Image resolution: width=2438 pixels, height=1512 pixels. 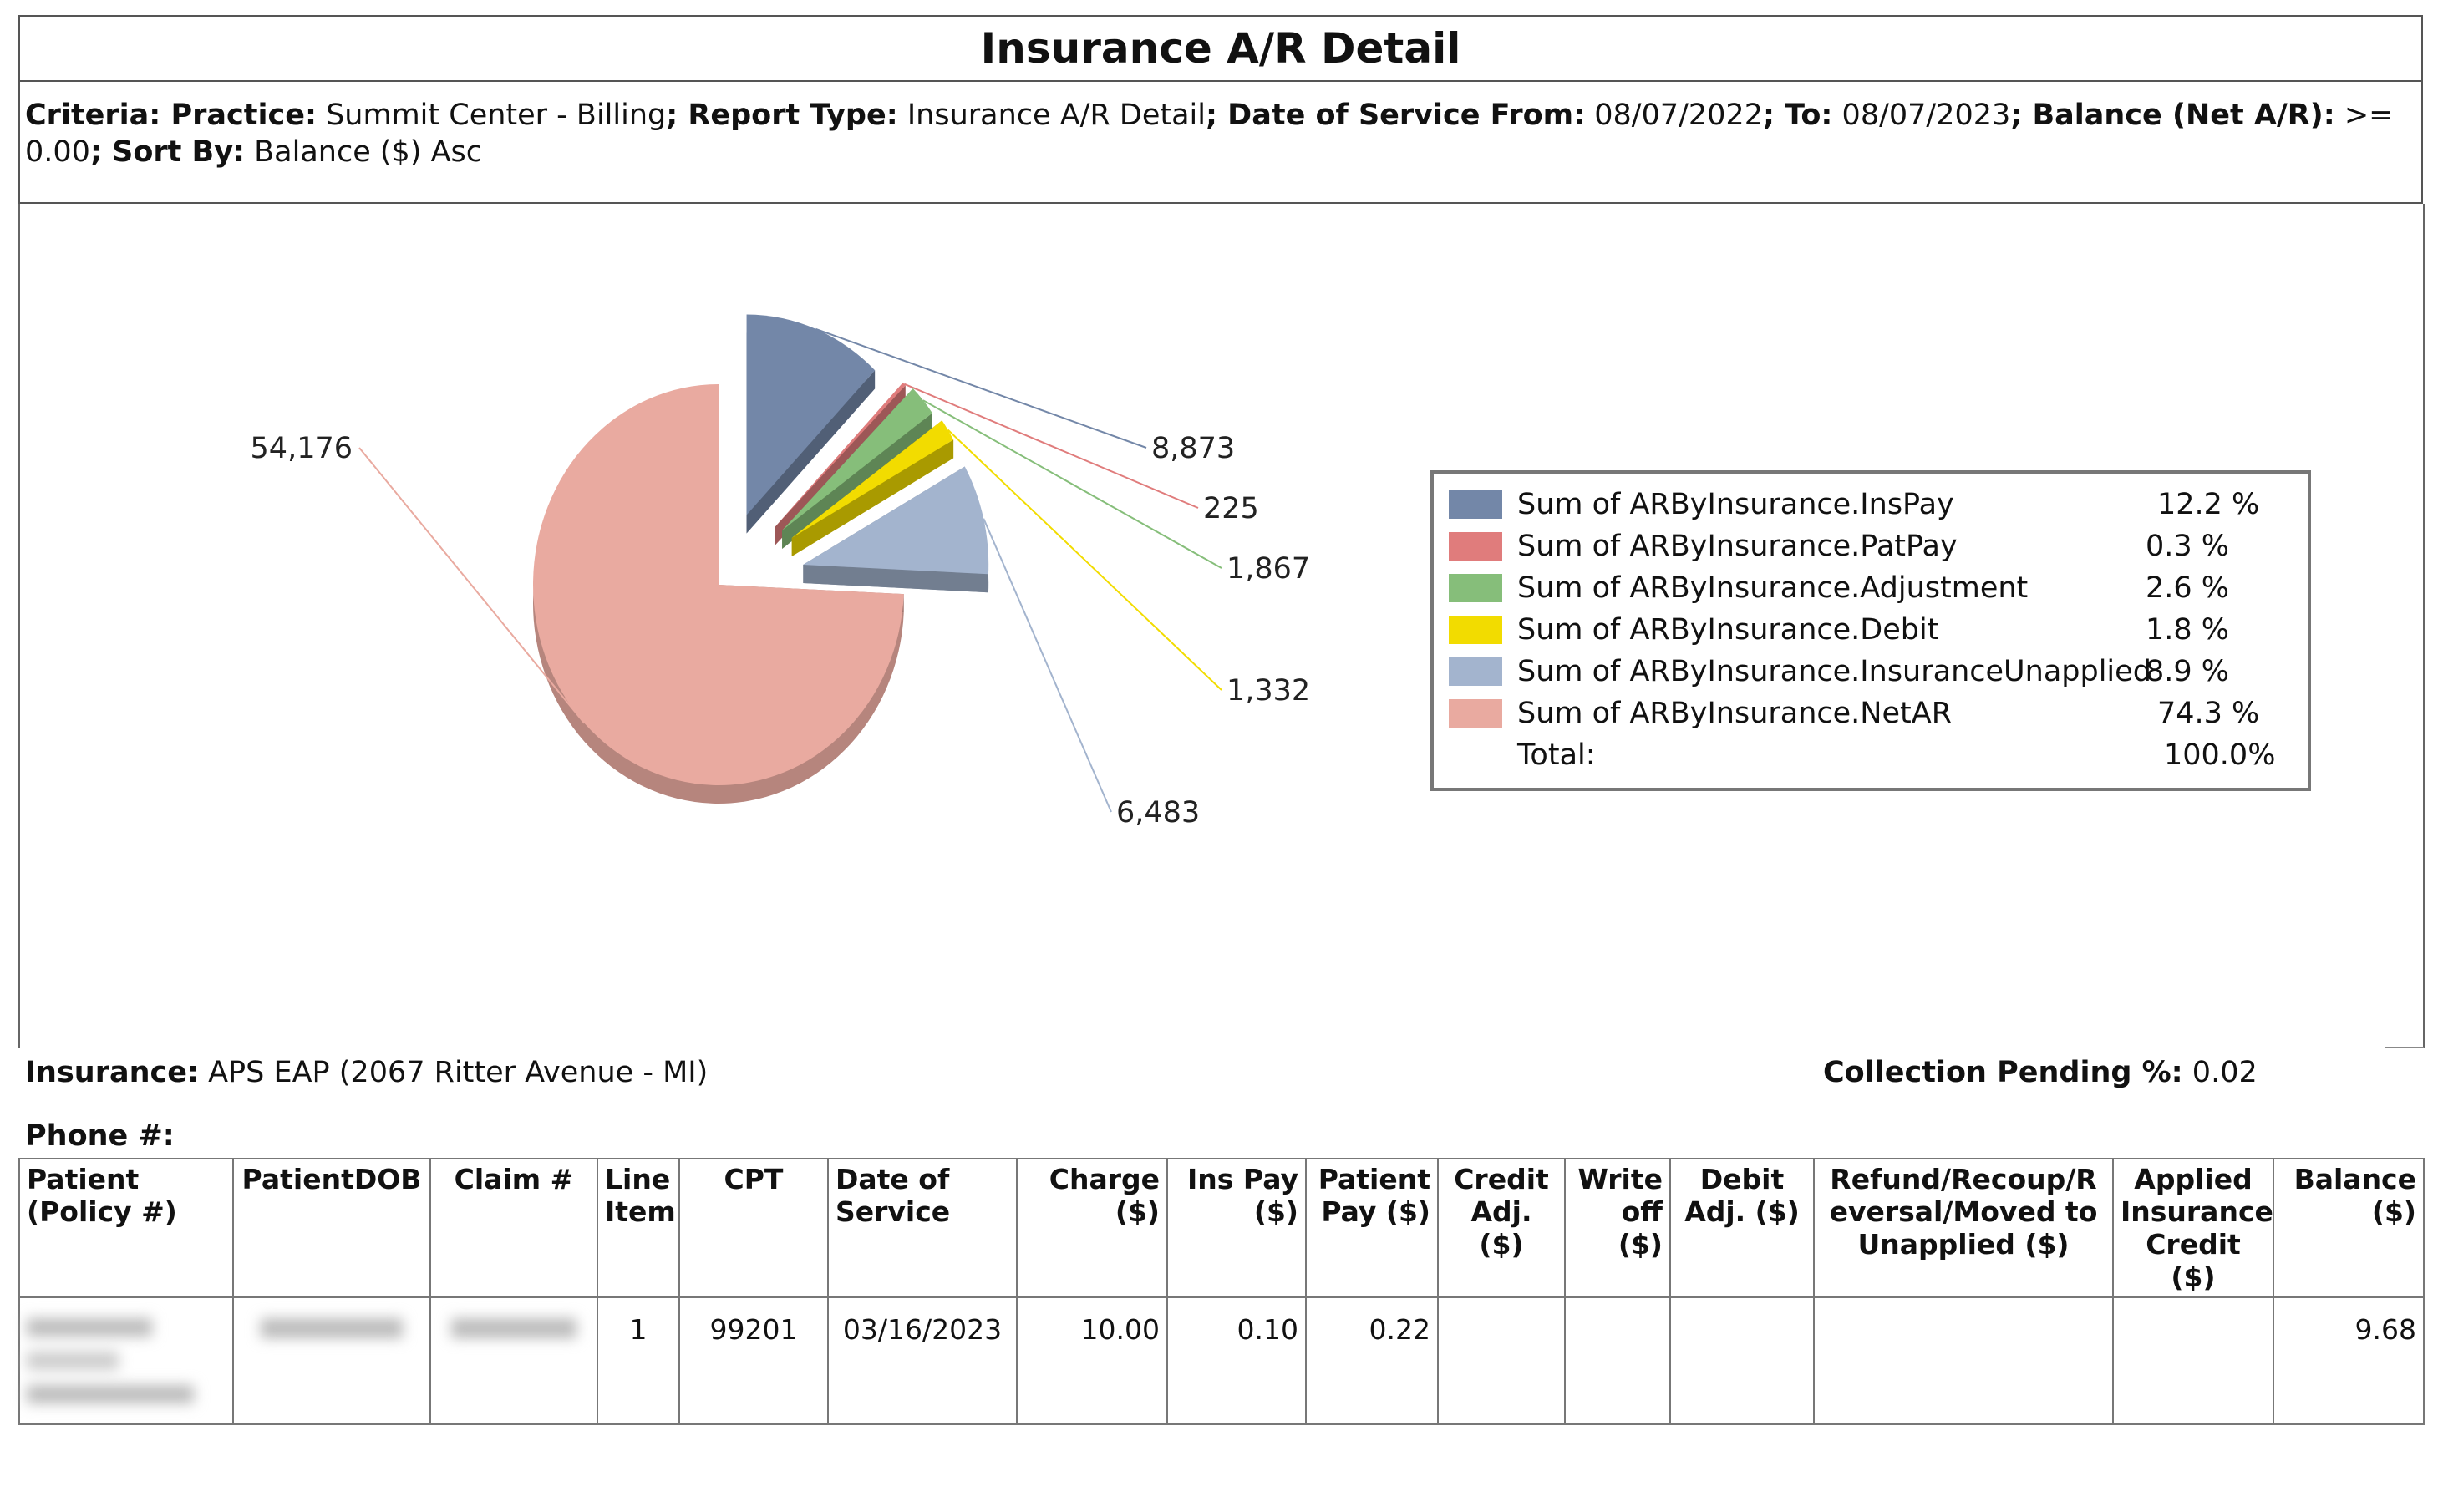 I want to click on cell-date-of-service: 03/16/2023, so click(x=922, y=1360).